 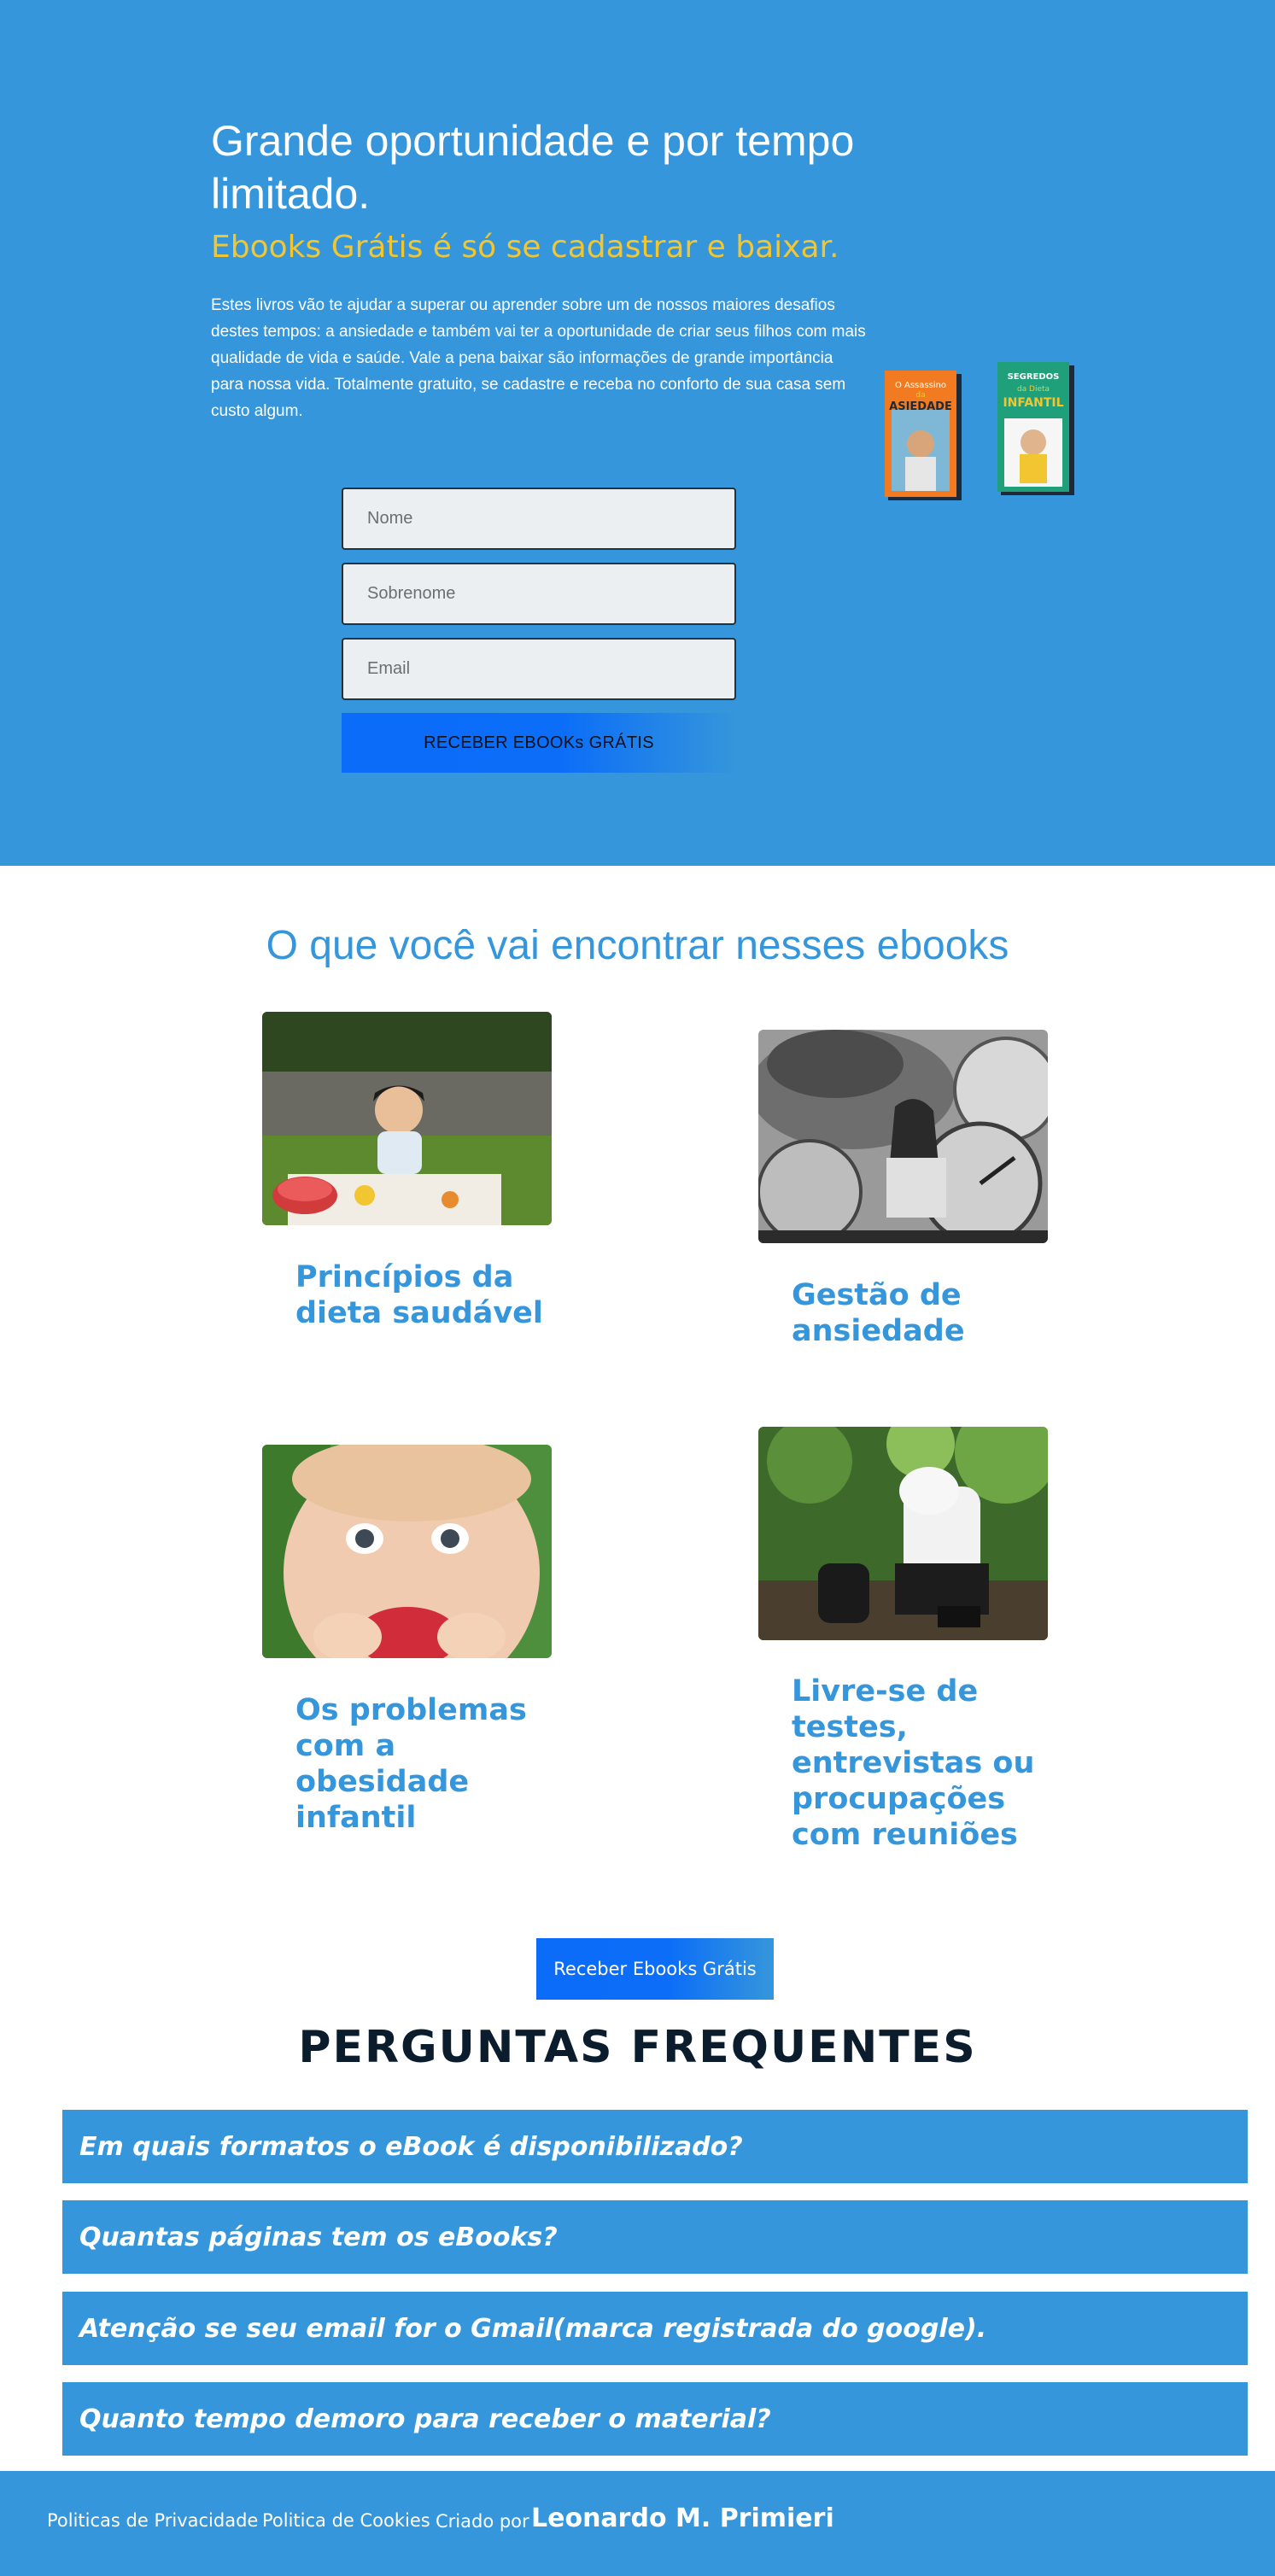 I want to click on surname-input, so click(x=539, y=594).